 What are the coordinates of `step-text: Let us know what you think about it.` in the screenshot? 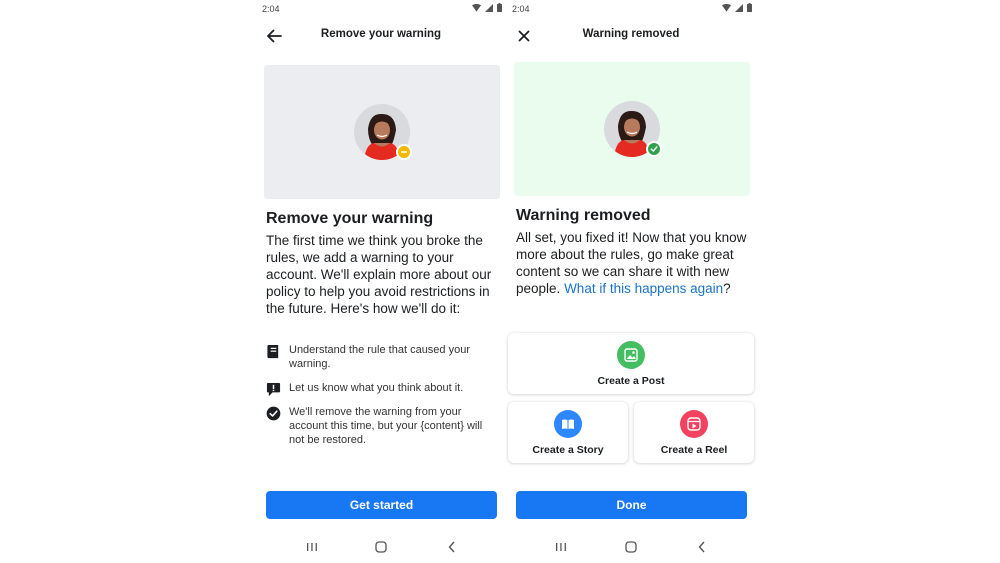 It's located at (376, 388).